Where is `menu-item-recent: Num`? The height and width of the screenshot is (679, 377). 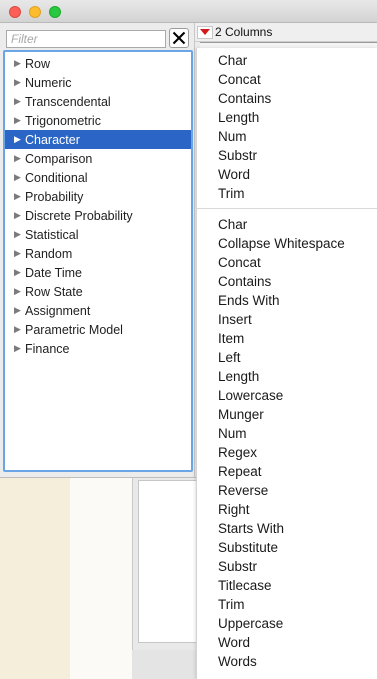 menu-item-recent: Num is located at coordinates (232, 136).